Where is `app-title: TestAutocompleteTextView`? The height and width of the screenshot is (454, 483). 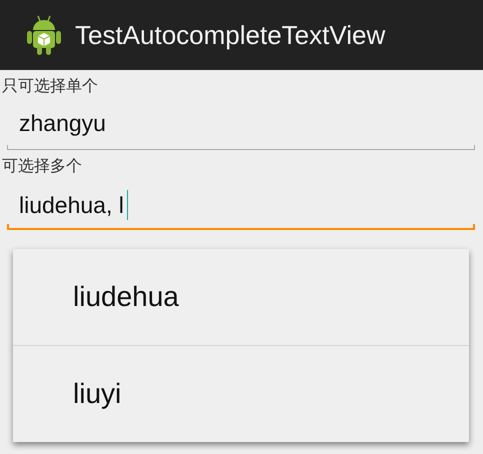 app-title: TestAutocompleteTextView is located at coordinates (230, 35).